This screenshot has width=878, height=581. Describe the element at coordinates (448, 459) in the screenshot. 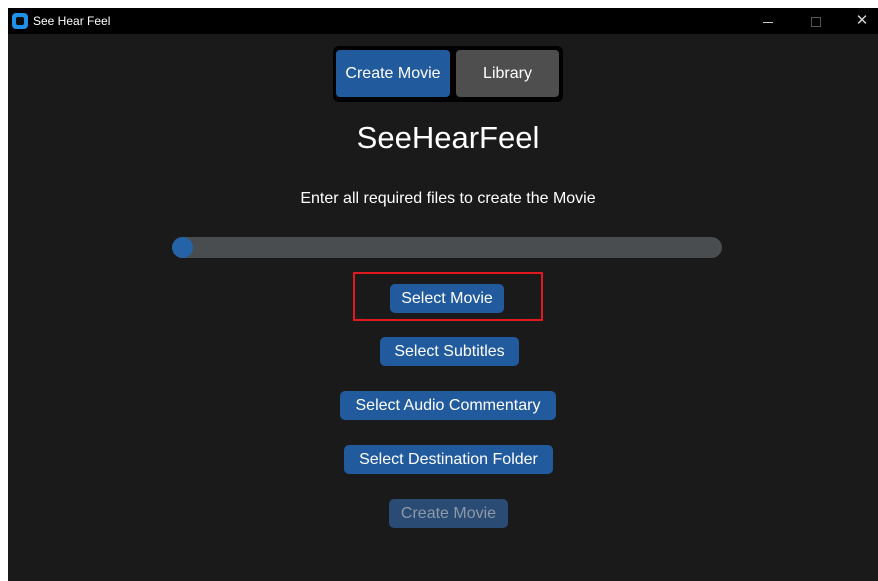

I see `select-destination-folder-button: Select Destination Folder` at that location.